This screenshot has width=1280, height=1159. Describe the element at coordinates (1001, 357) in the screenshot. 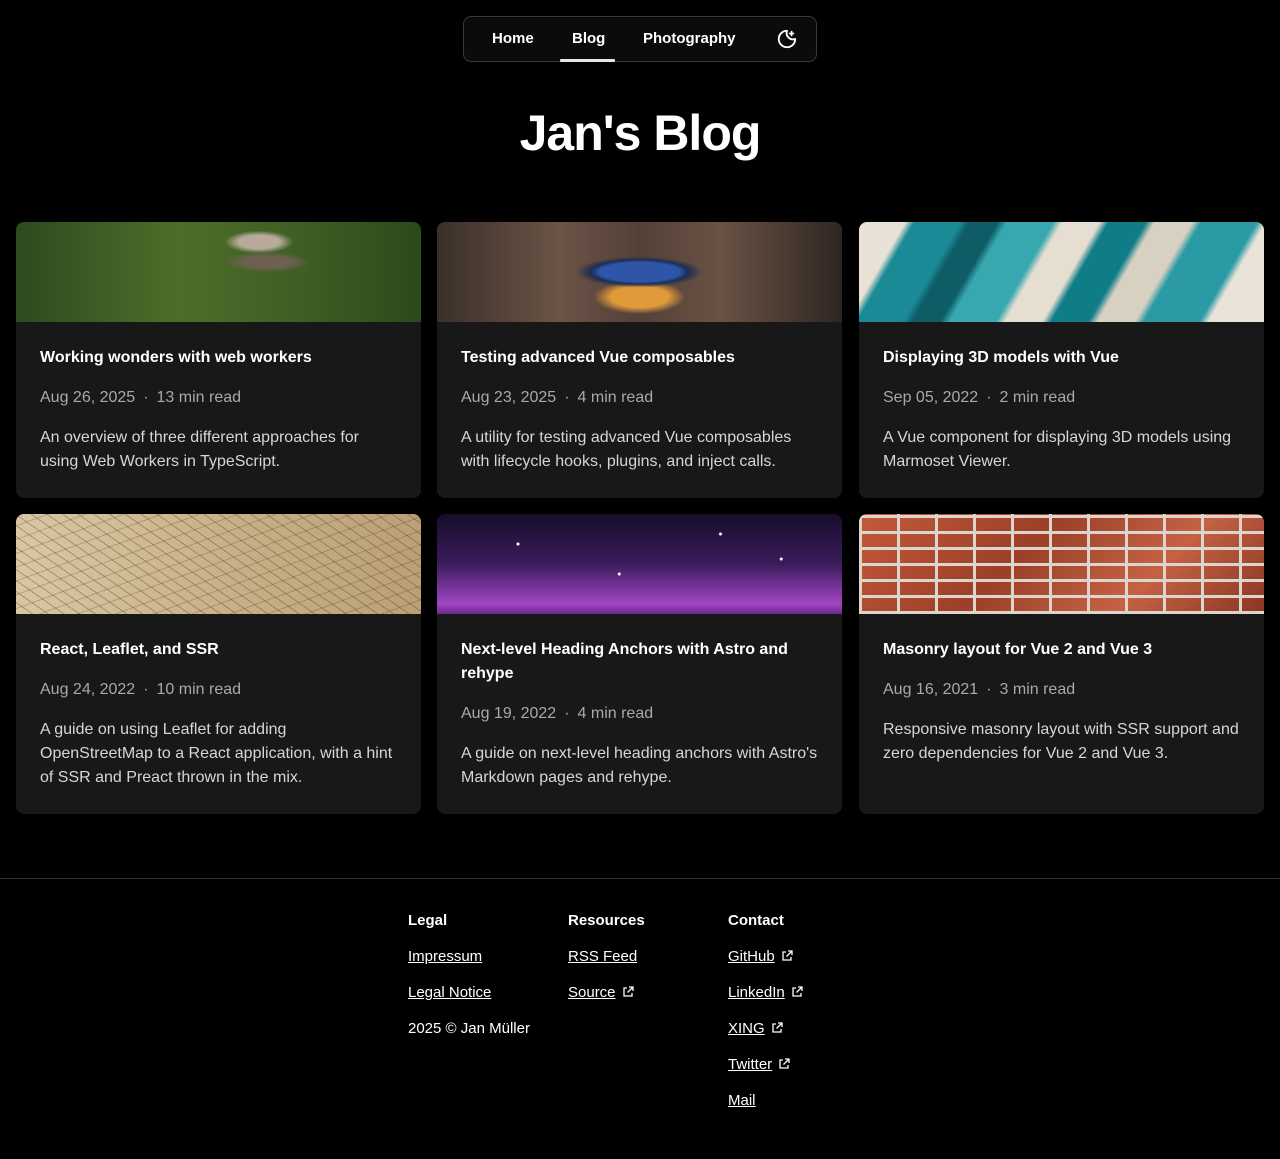

I see `post-title: Displaying 3D models with Vue` at that location.